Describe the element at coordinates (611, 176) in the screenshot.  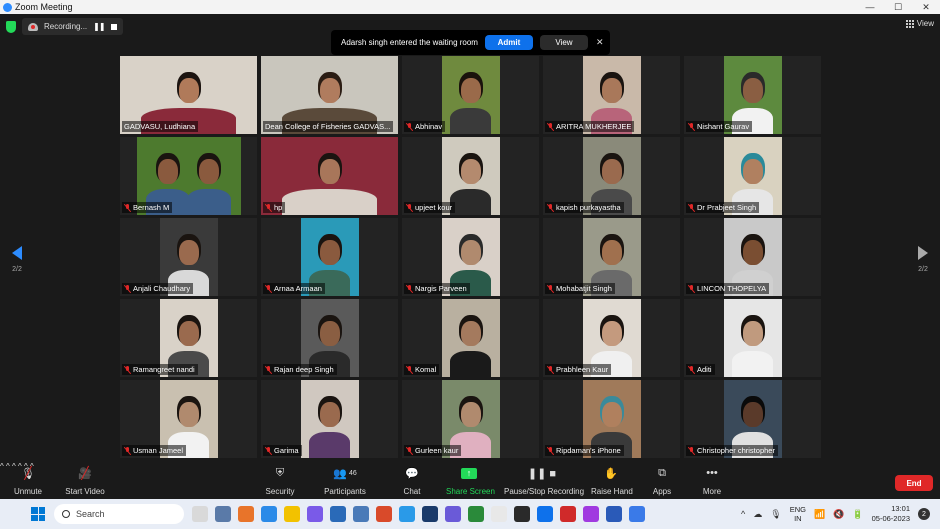
I see `participant-tile: kapish purkayastha` at that location.